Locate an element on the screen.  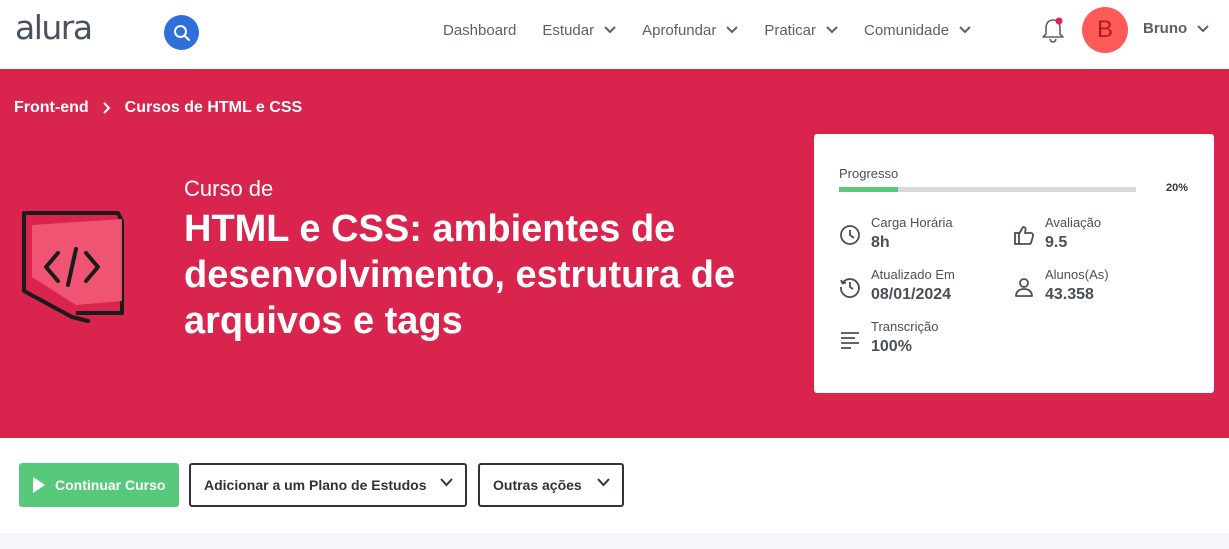
user-menu: Bruno is located at coordinates (1176, 28).